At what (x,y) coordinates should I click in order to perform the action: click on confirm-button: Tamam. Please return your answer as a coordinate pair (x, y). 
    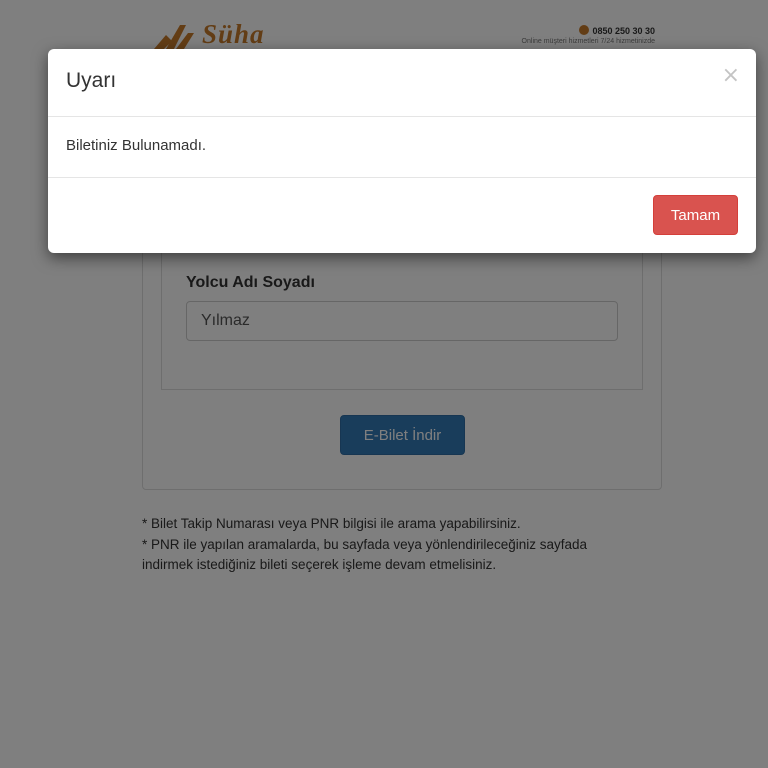
    Looking at the image, I should click on (695, 215).